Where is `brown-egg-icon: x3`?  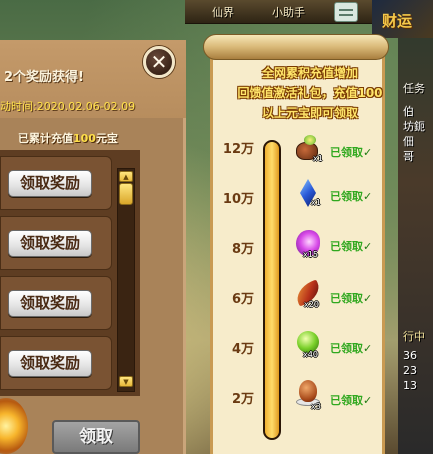 brown-egg-icon: x3 is located at coordinates (308, 394).